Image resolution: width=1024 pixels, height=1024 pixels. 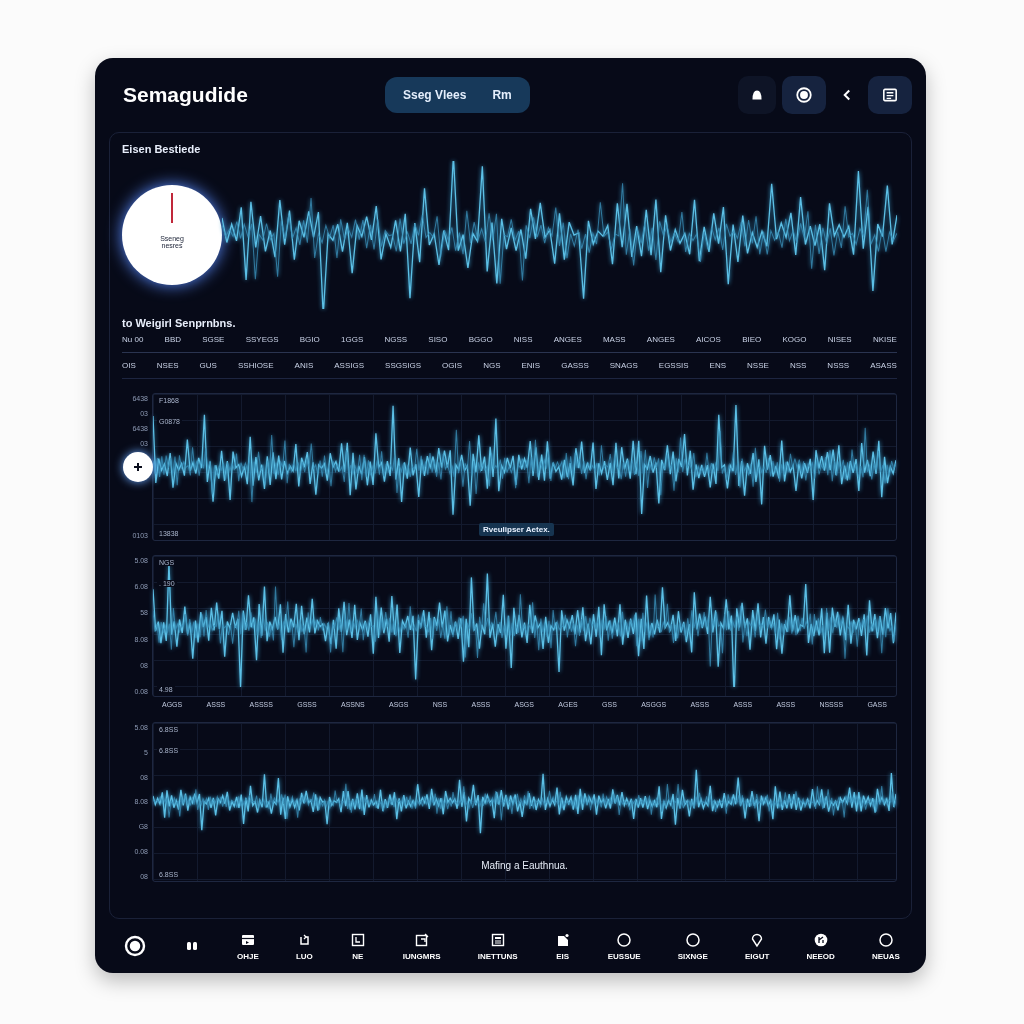 I want to click on scale-label: NSS, so click(x=798, y=365).